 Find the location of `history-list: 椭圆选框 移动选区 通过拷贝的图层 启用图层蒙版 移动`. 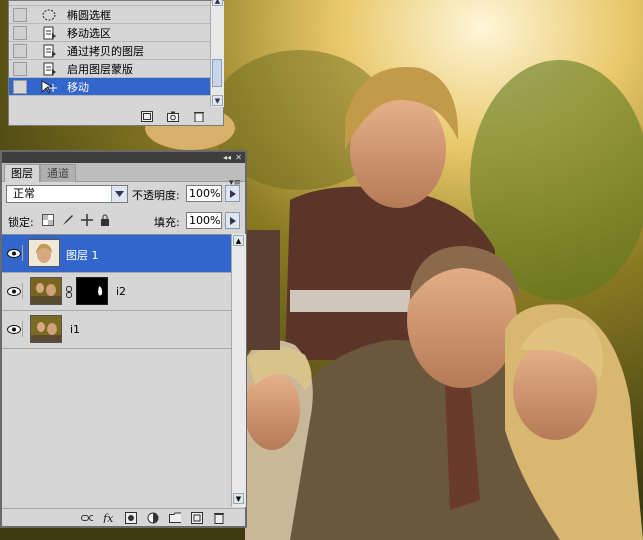

history-list: 椭圆选框 移动选区 通过拷贝的图层 启用图层蒙版 移动 is located at coordinates (109, 48).